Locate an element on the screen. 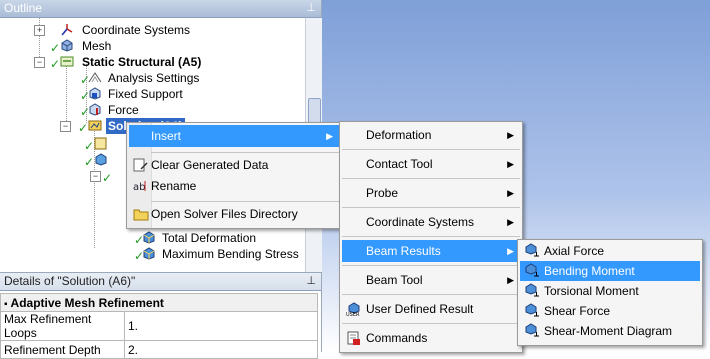 This screenshot has width=710, height=359. tree-item-label: Static Structural (A5) is located at coordinates (142, 62).